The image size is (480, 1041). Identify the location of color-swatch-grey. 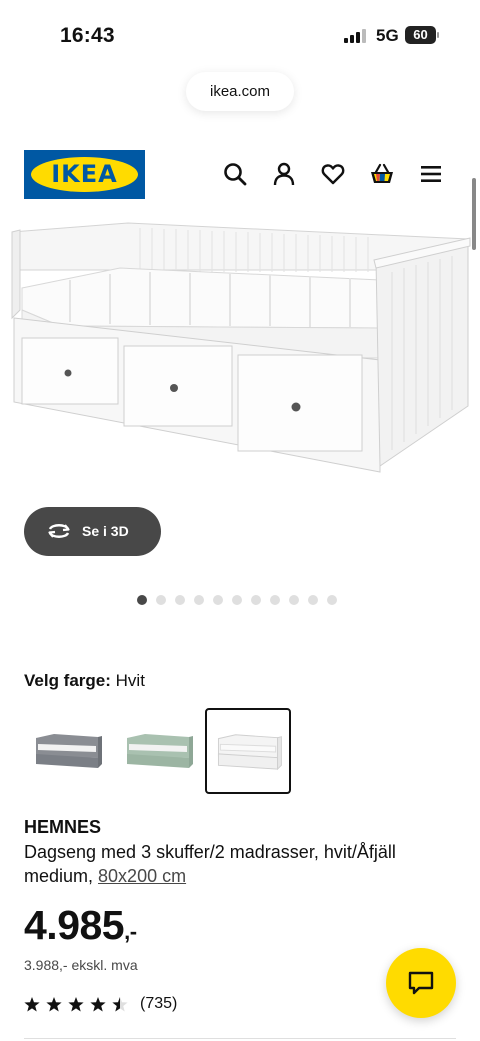
(67, 751).